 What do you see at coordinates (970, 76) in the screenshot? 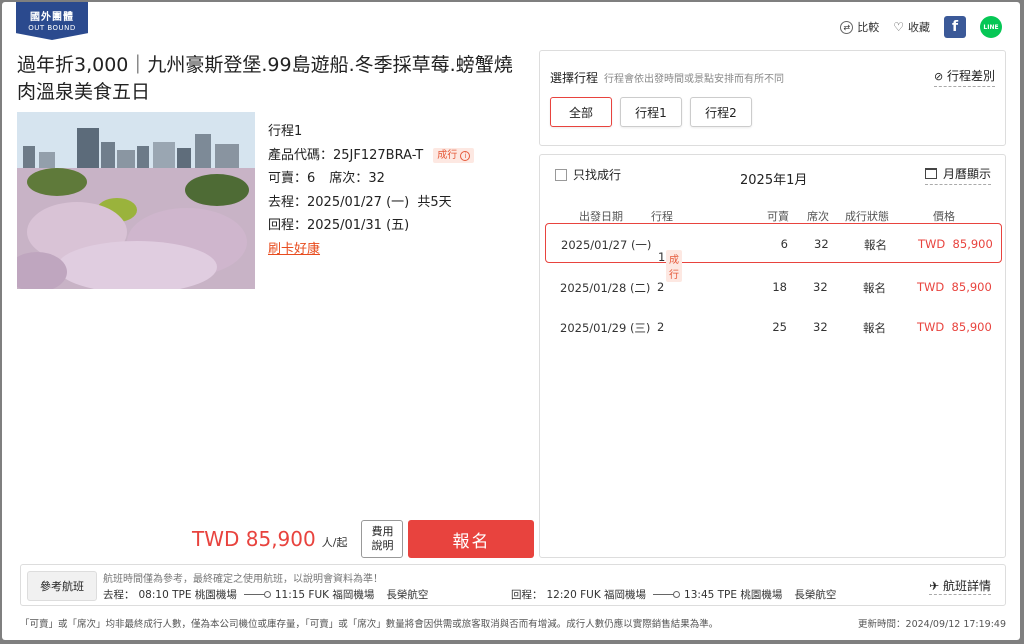
I see `trip-diff-label: 行程差別` at bounding box center [970, 76].